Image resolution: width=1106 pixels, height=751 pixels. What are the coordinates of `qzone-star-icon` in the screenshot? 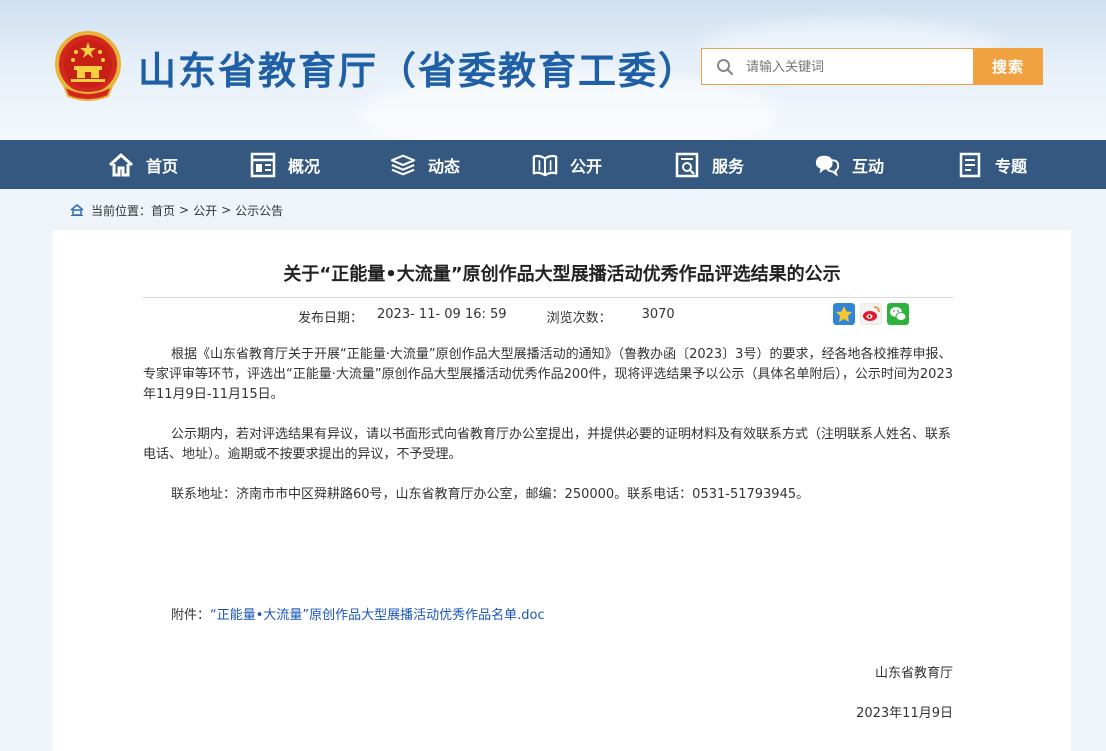 It's located at (844, 314).